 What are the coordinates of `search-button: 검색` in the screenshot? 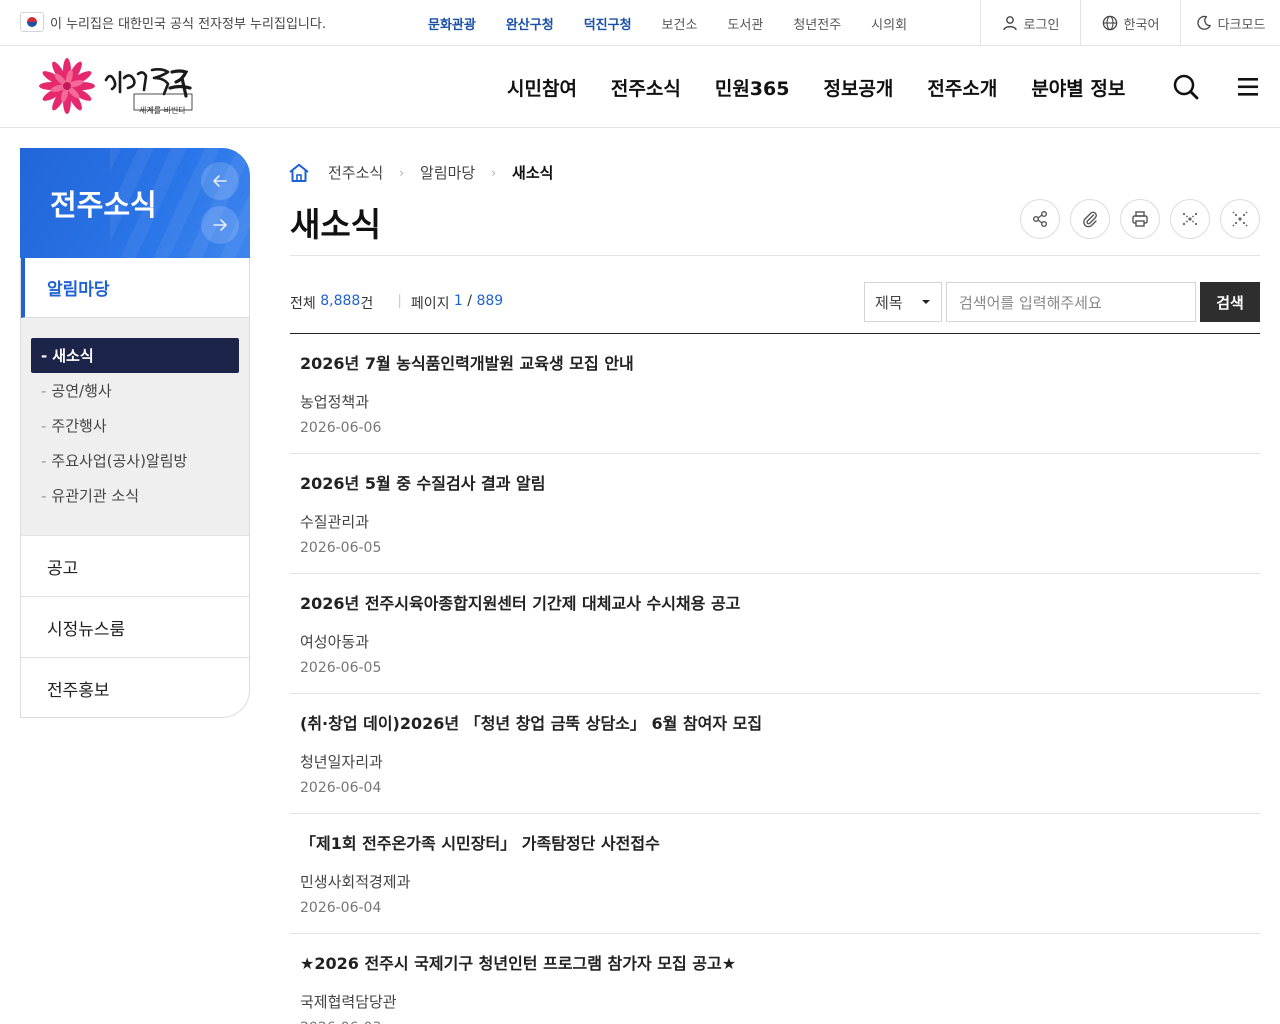 It's located at (1230, 302).